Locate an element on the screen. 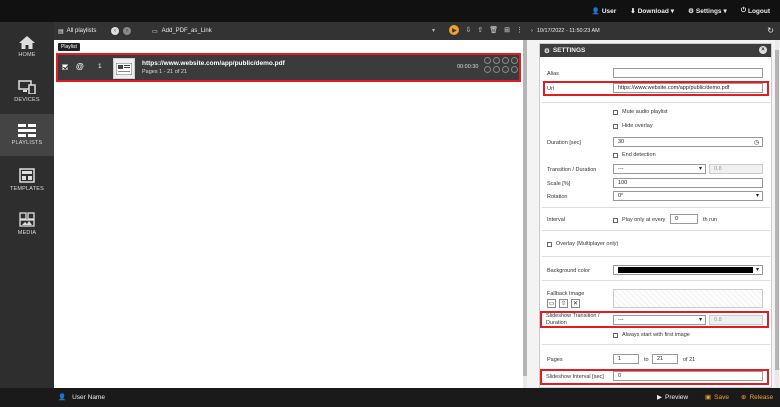 The image size is (780, 407). logout-link: ⏻ Logout is located at coordinates (755, 11).